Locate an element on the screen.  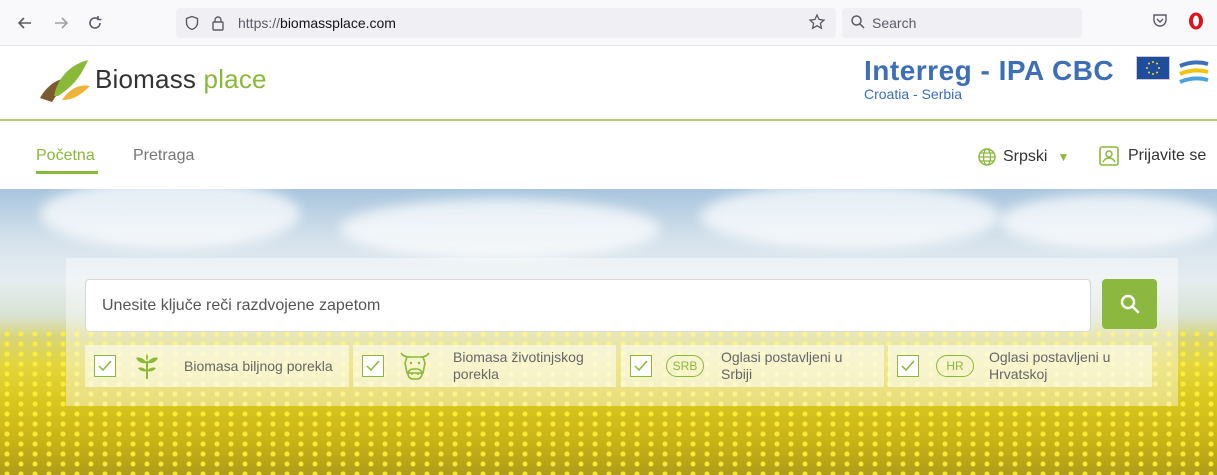
hr-badge-icon: HR is located at coordinates (955, 366).